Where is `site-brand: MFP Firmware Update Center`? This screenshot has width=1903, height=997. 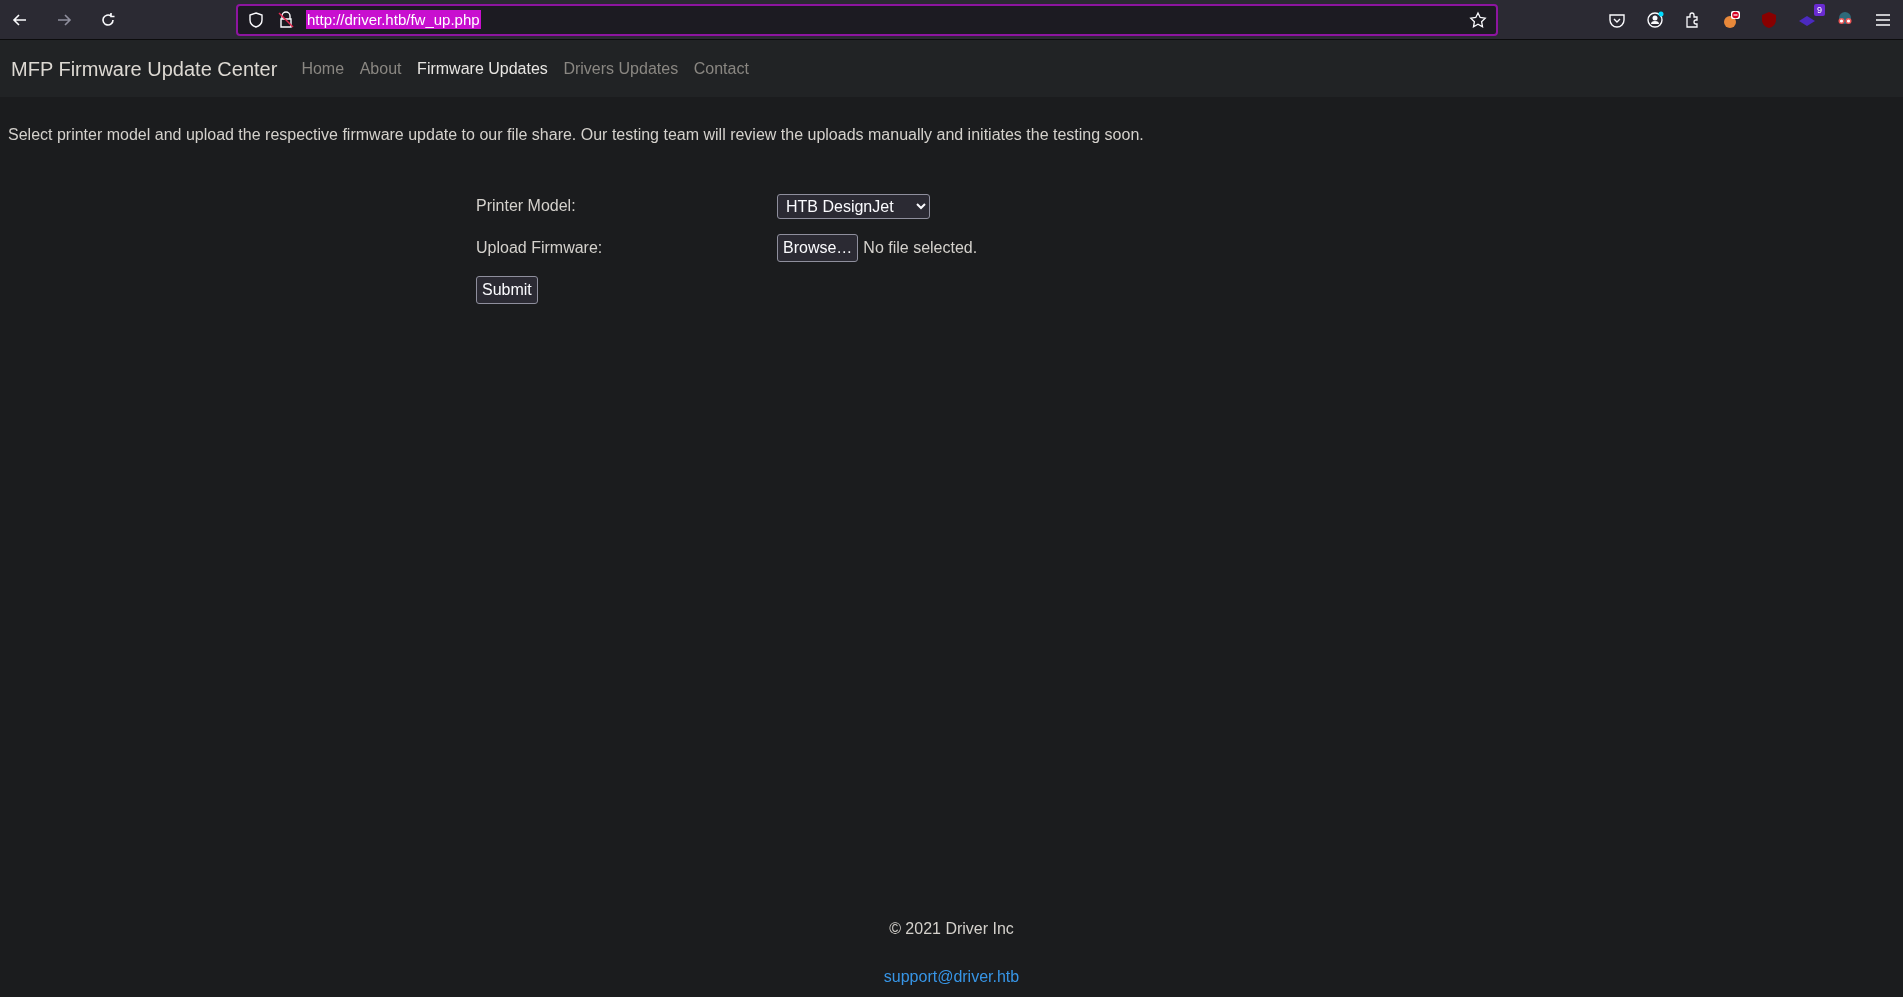
site-brand: MFP Firmware Update Center is located at coordinates (144, 68).